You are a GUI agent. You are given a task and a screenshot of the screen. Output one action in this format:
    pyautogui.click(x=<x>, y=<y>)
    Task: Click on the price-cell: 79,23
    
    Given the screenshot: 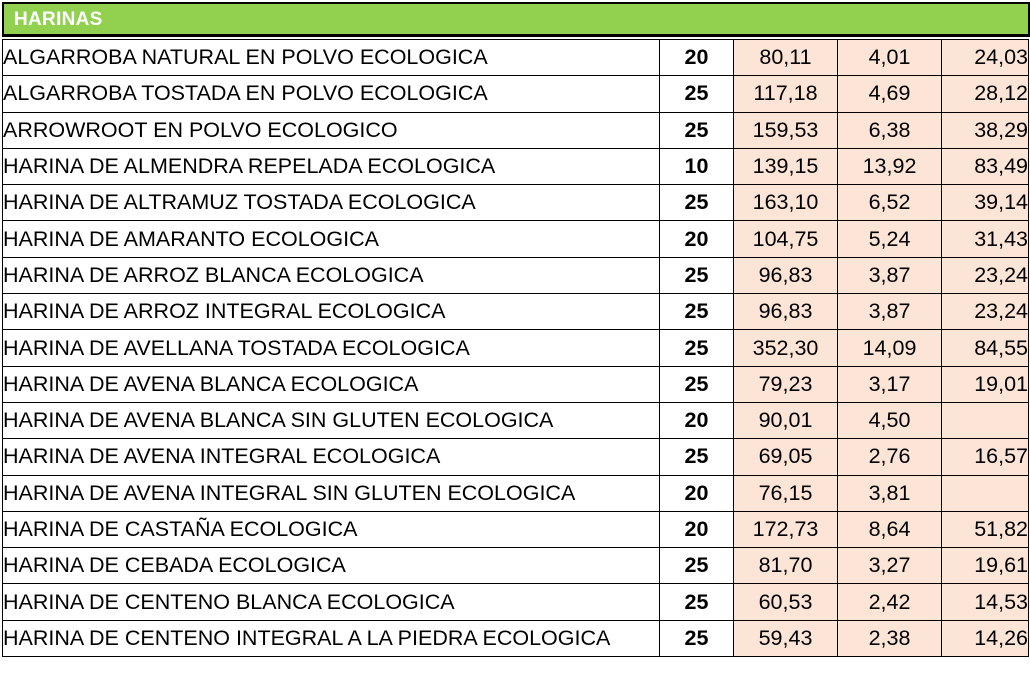 What is the action you would take?
    pyautogui.click(x=785, y=384)
    